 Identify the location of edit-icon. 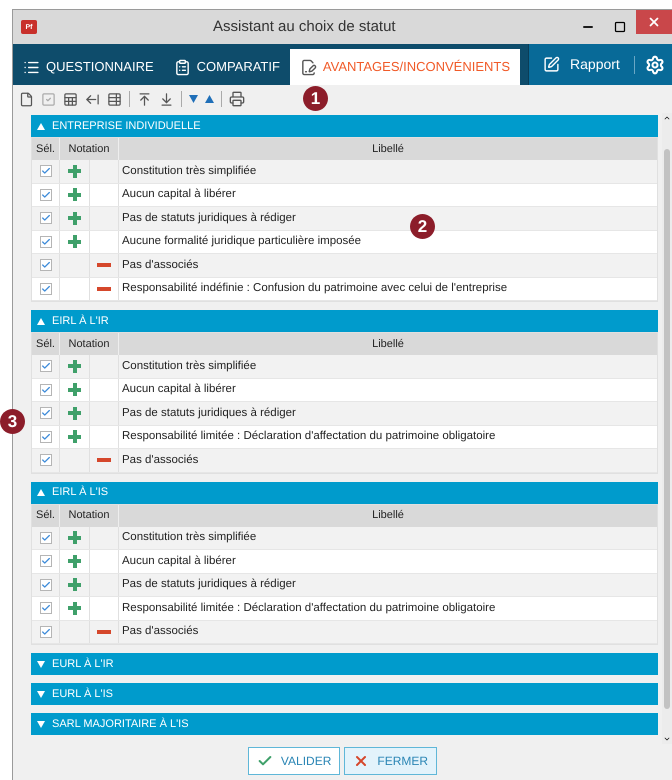
(551, 64).